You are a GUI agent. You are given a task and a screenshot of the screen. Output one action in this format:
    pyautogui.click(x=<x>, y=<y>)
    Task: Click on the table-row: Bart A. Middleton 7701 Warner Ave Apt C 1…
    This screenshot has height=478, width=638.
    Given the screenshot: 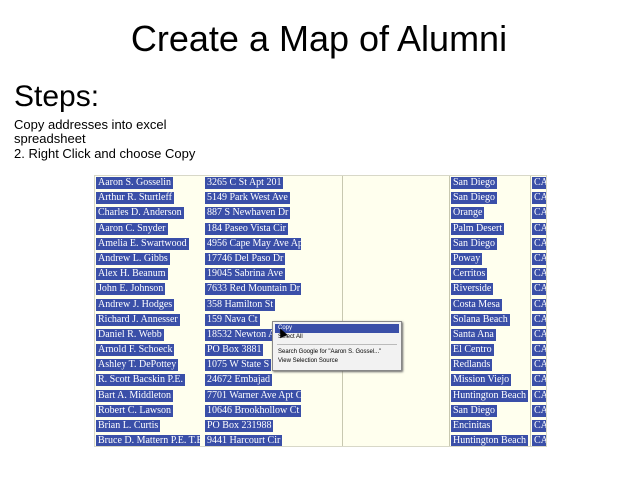 What is the action you would take?
    pyautogui.click(x=320, y=396)
    